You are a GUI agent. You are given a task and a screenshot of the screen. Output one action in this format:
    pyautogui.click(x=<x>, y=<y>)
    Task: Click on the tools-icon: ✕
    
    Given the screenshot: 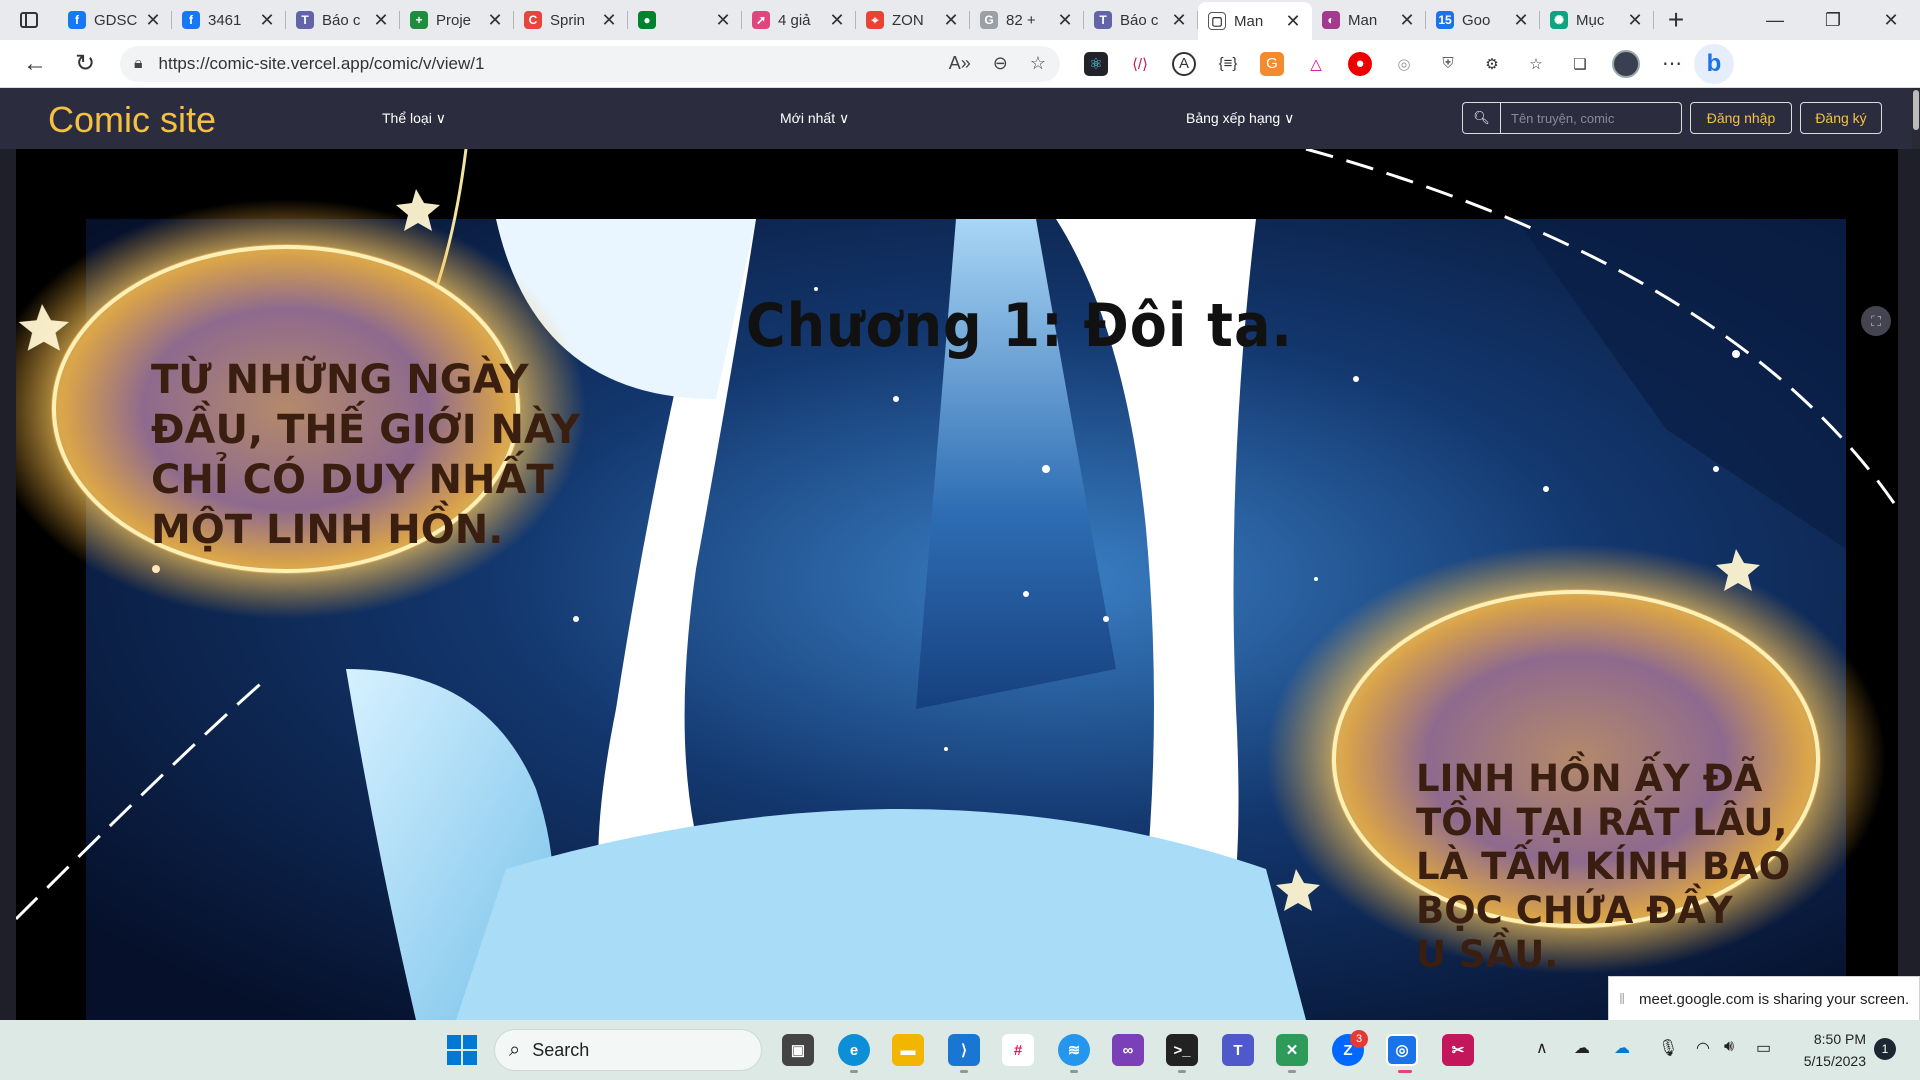 What is the action you would take?
    pyautogui.click(x=1292, y=1050)
    